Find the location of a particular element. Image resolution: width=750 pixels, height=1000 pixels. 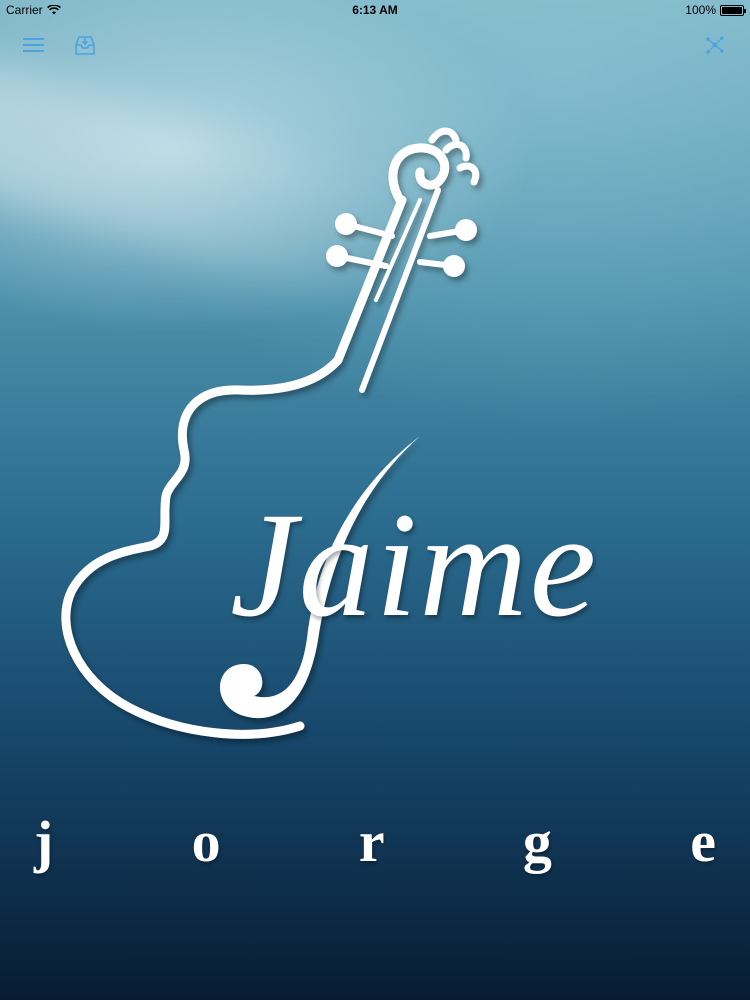

menu-button is located at coordinates (34, 45).